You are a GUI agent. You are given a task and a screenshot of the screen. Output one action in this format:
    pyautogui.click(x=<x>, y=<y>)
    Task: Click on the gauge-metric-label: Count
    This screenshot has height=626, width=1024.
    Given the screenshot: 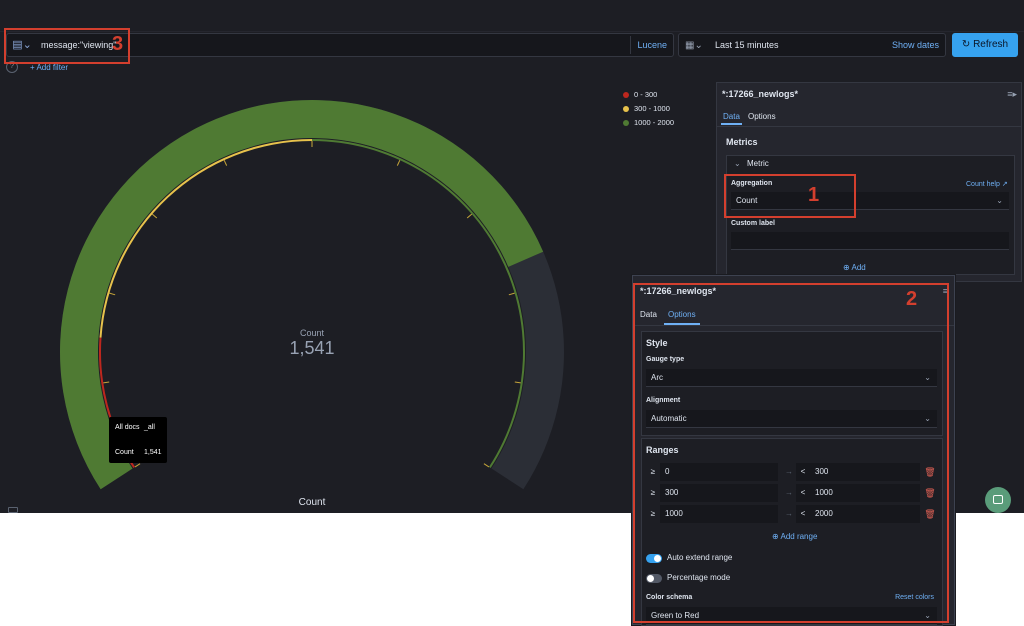 What is the action you would take?
    pyautogui.click(x=312, y=333)
    